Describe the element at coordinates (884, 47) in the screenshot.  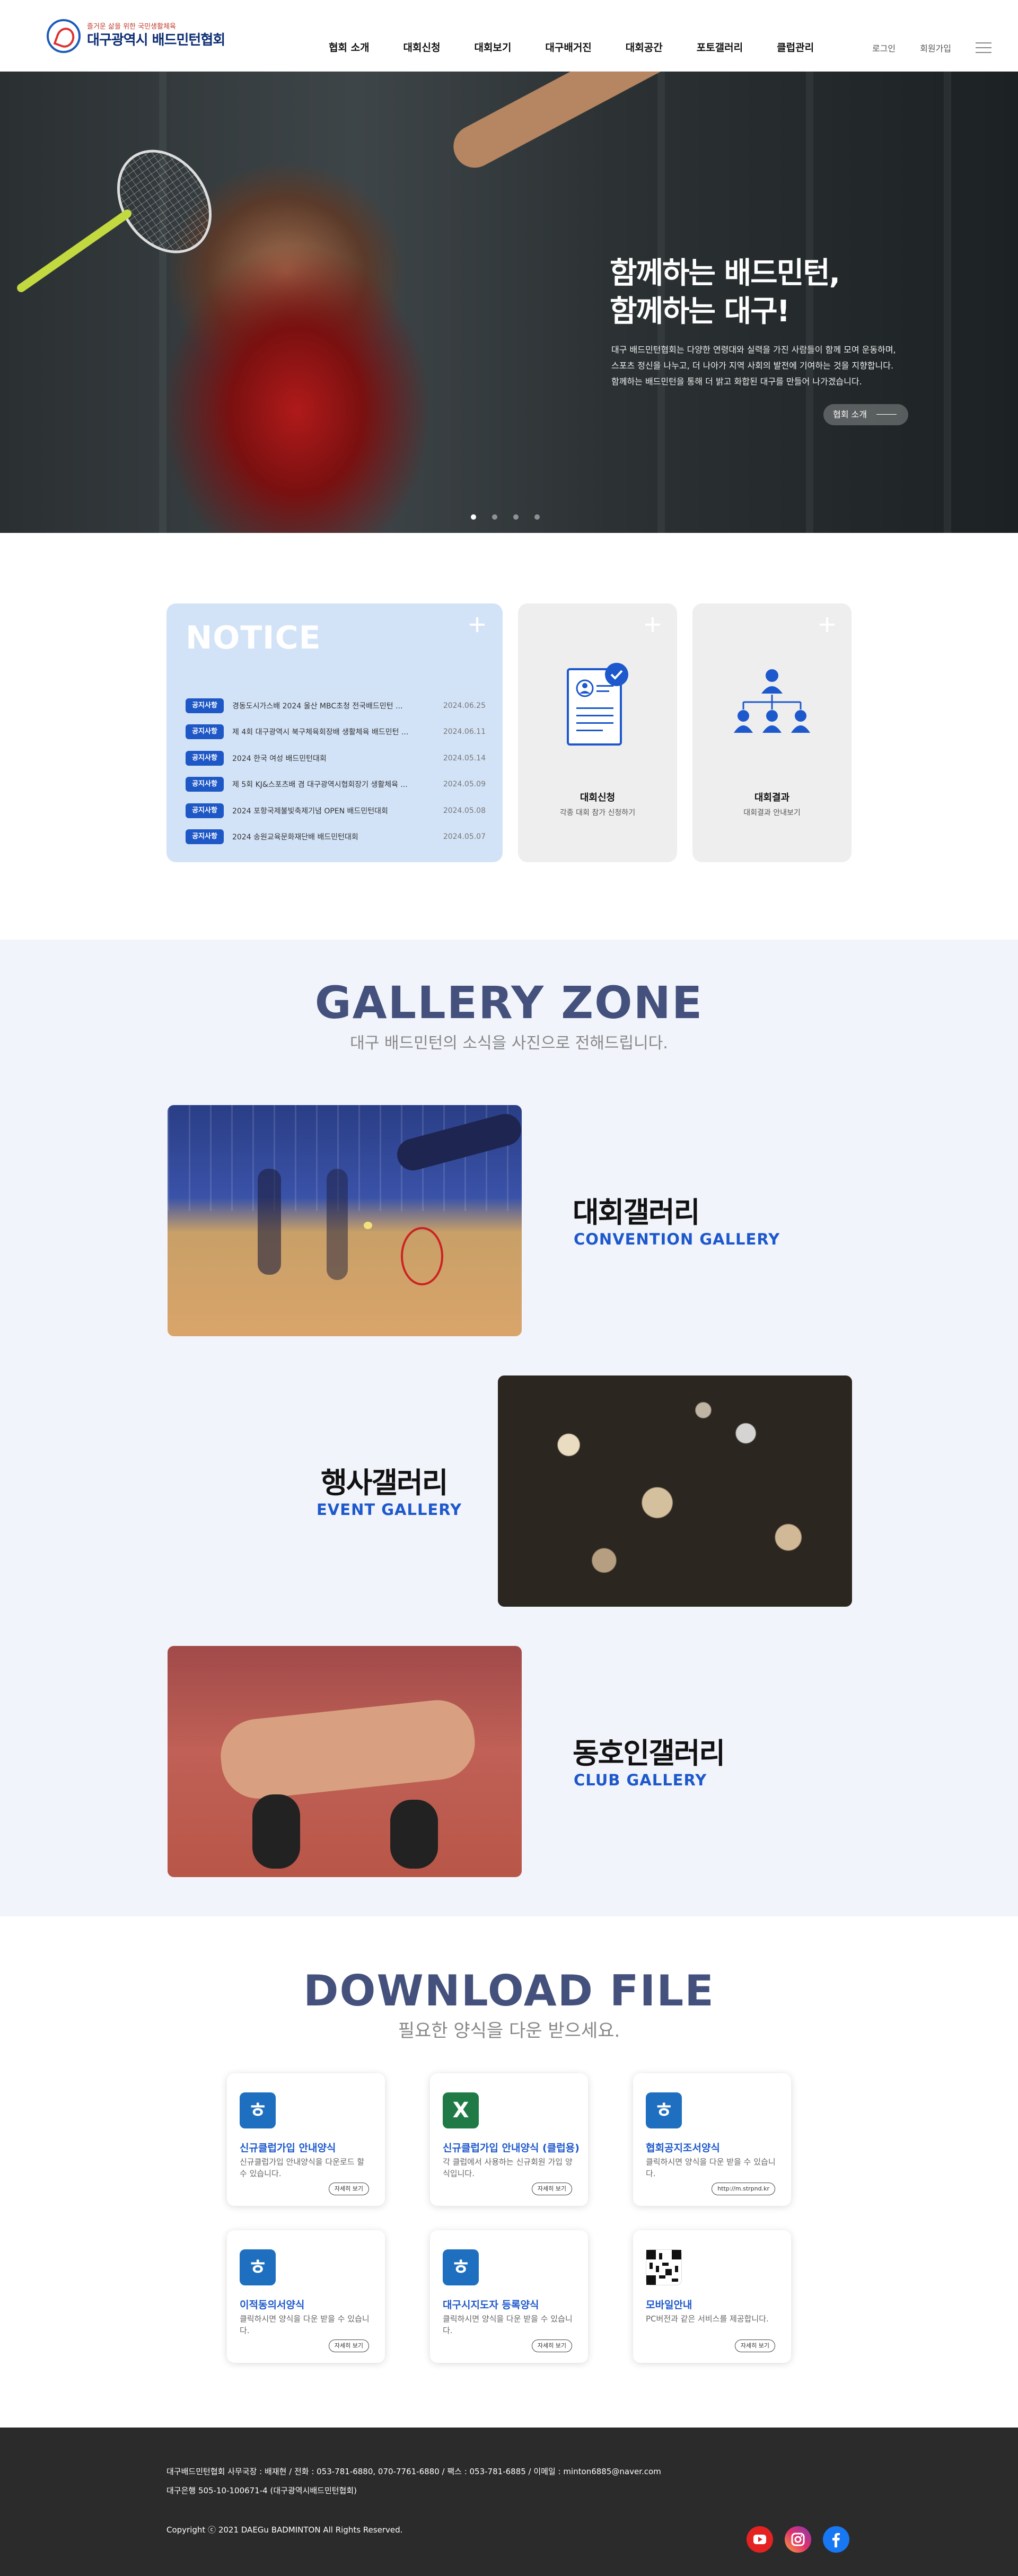
I see `login-link: 로그인` at that location.